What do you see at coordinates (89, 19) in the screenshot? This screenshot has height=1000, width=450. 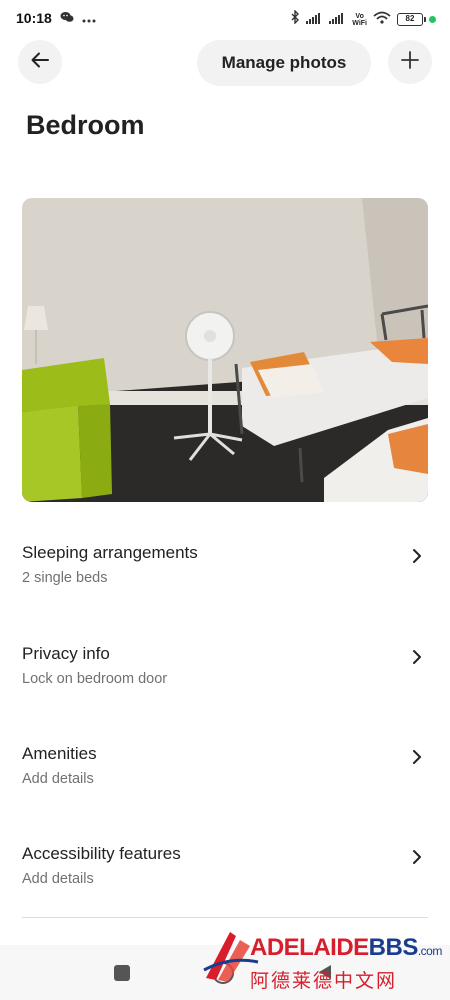 I see `more-dots-icon` at bounding box center [89, 19].